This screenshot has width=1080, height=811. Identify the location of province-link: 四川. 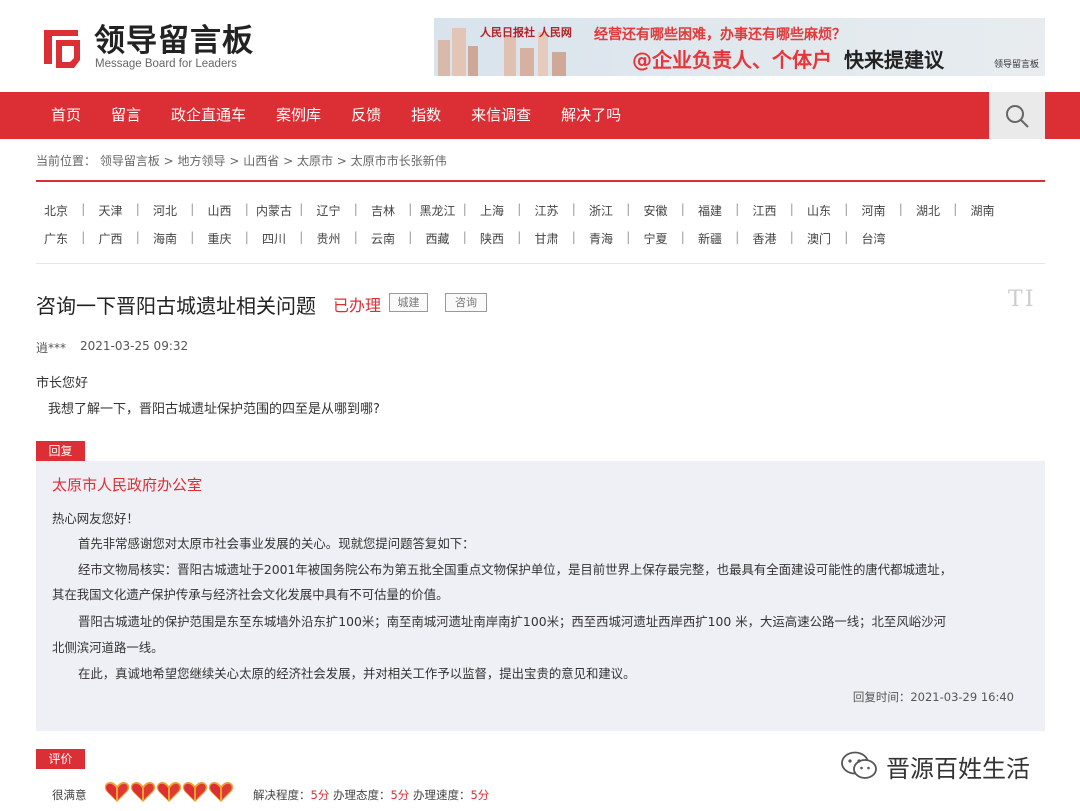
(274, 238).